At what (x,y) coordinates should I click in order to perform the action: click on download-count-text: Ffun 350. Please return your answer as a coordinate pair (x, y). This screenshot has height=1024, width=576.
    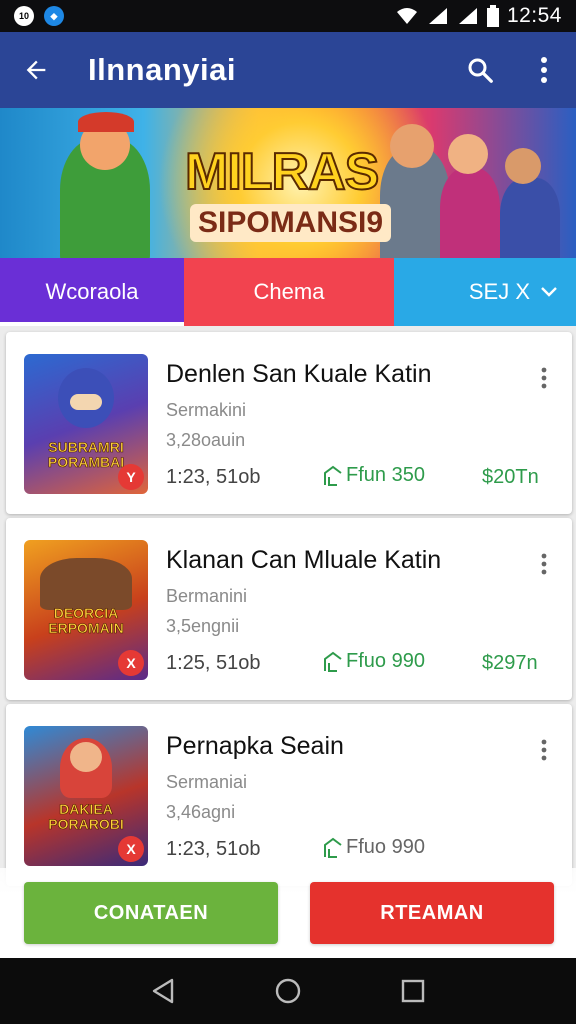
    Looking at the image, I should click on (385, 475).